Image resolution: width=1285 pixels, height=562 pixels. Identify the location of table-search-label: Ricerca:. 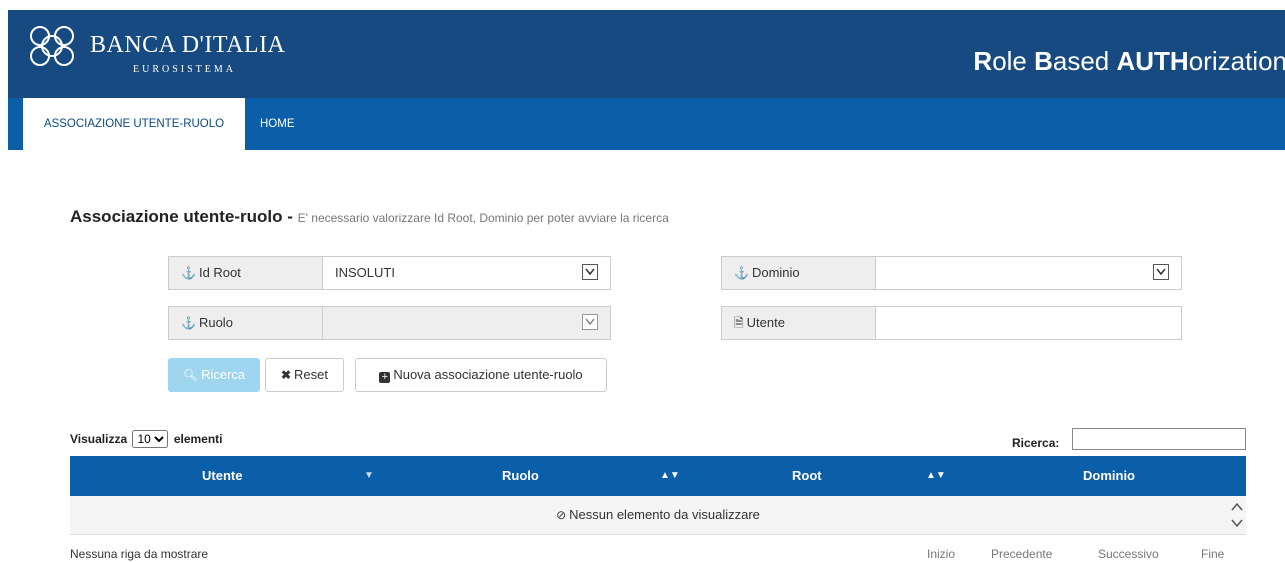
(1036, 443).